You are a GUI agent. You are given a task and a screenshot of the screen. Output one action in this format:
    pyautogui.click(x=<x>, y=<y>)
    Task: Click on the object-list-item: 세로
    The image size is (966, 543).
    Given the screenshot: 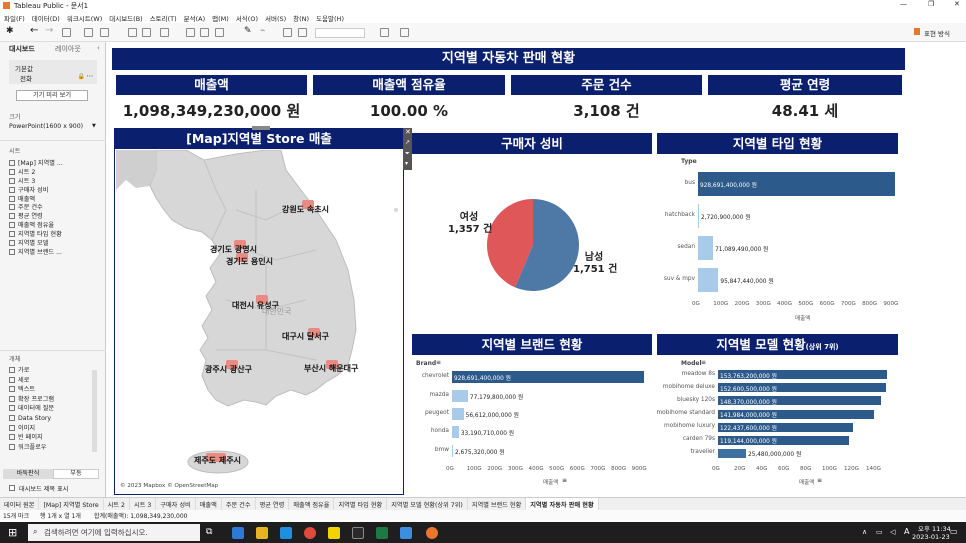 What is the action you would take?
    pyautogui.click(x=52, y=381)
    